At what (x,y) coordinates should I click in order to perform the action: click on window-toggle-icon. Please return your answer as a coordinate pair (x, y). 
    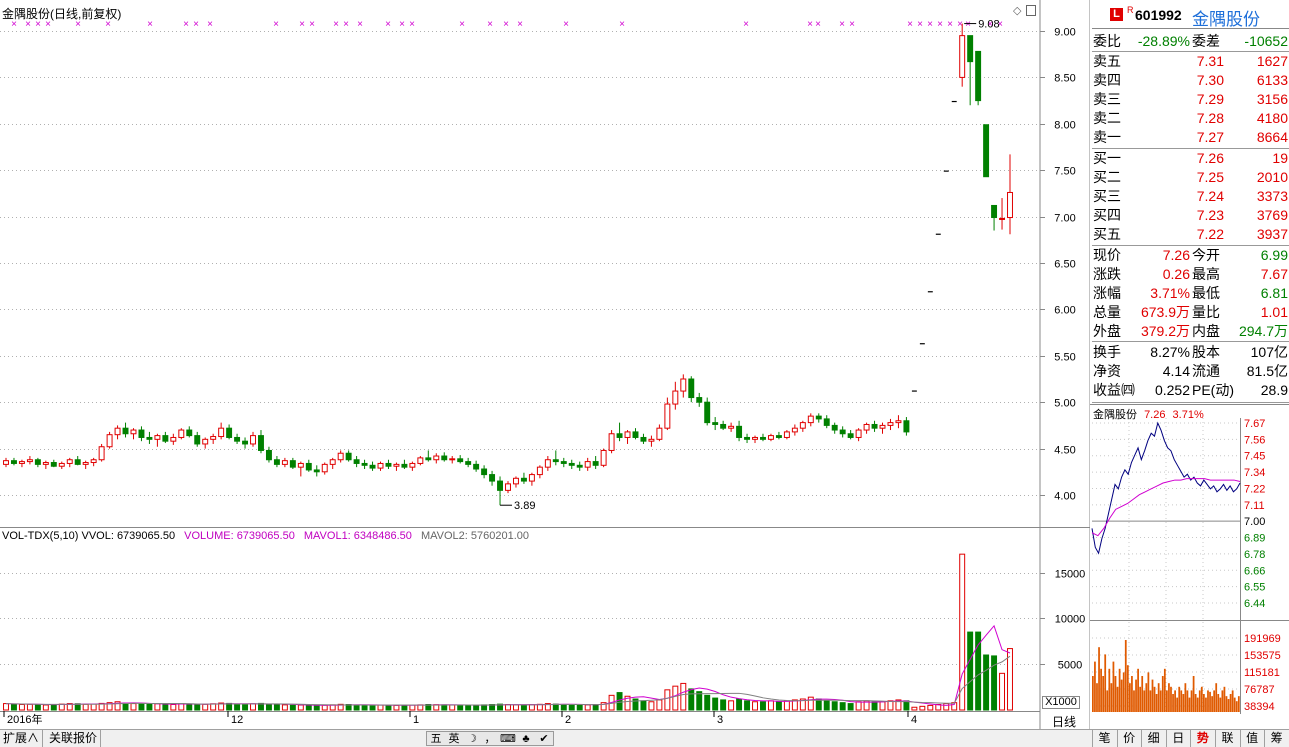
    Looking at the image, I should click on (1031, 10).